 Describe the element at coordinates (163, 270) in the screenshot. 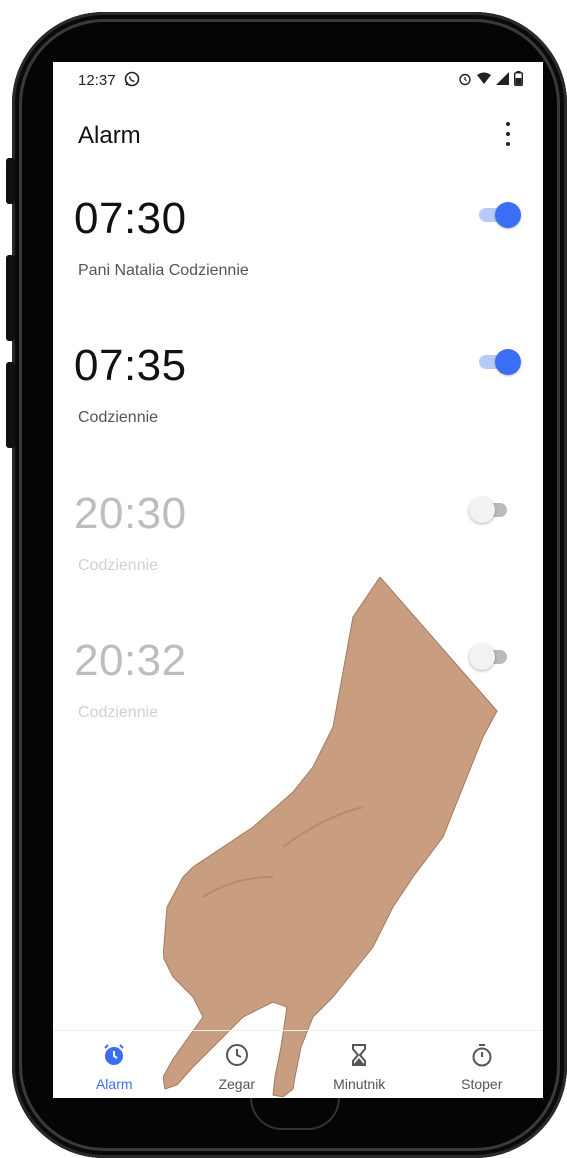

I see `alarm-label: Pani Natalia Codziennie` at that location.